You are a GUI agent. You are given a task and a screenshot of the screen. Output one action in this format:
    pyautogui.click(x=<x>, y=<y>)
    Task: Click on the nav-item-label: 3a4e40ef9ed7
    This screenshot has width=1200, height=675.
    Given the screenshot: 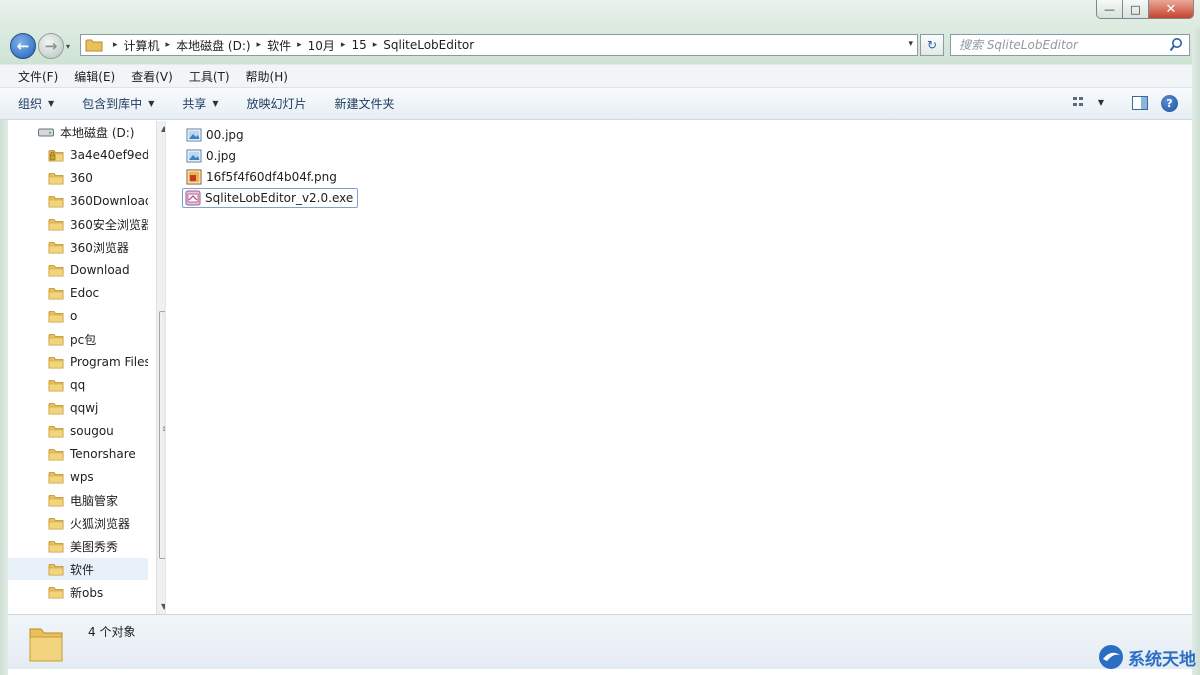 What is the action you would take?
    pyautogui.click(x=109, y=155)
    